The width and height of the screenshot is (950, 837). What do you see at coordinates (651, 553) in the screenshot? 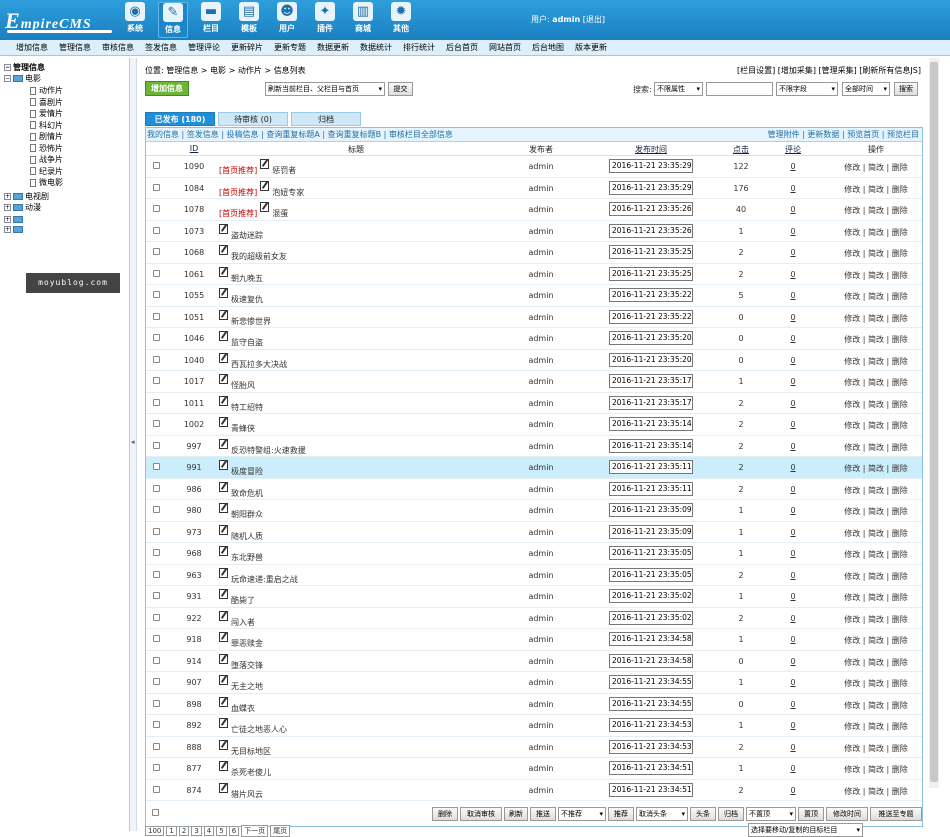
I see `row-time-field: 2016-11-21 23:35:05` at bounding box center [651, 553].